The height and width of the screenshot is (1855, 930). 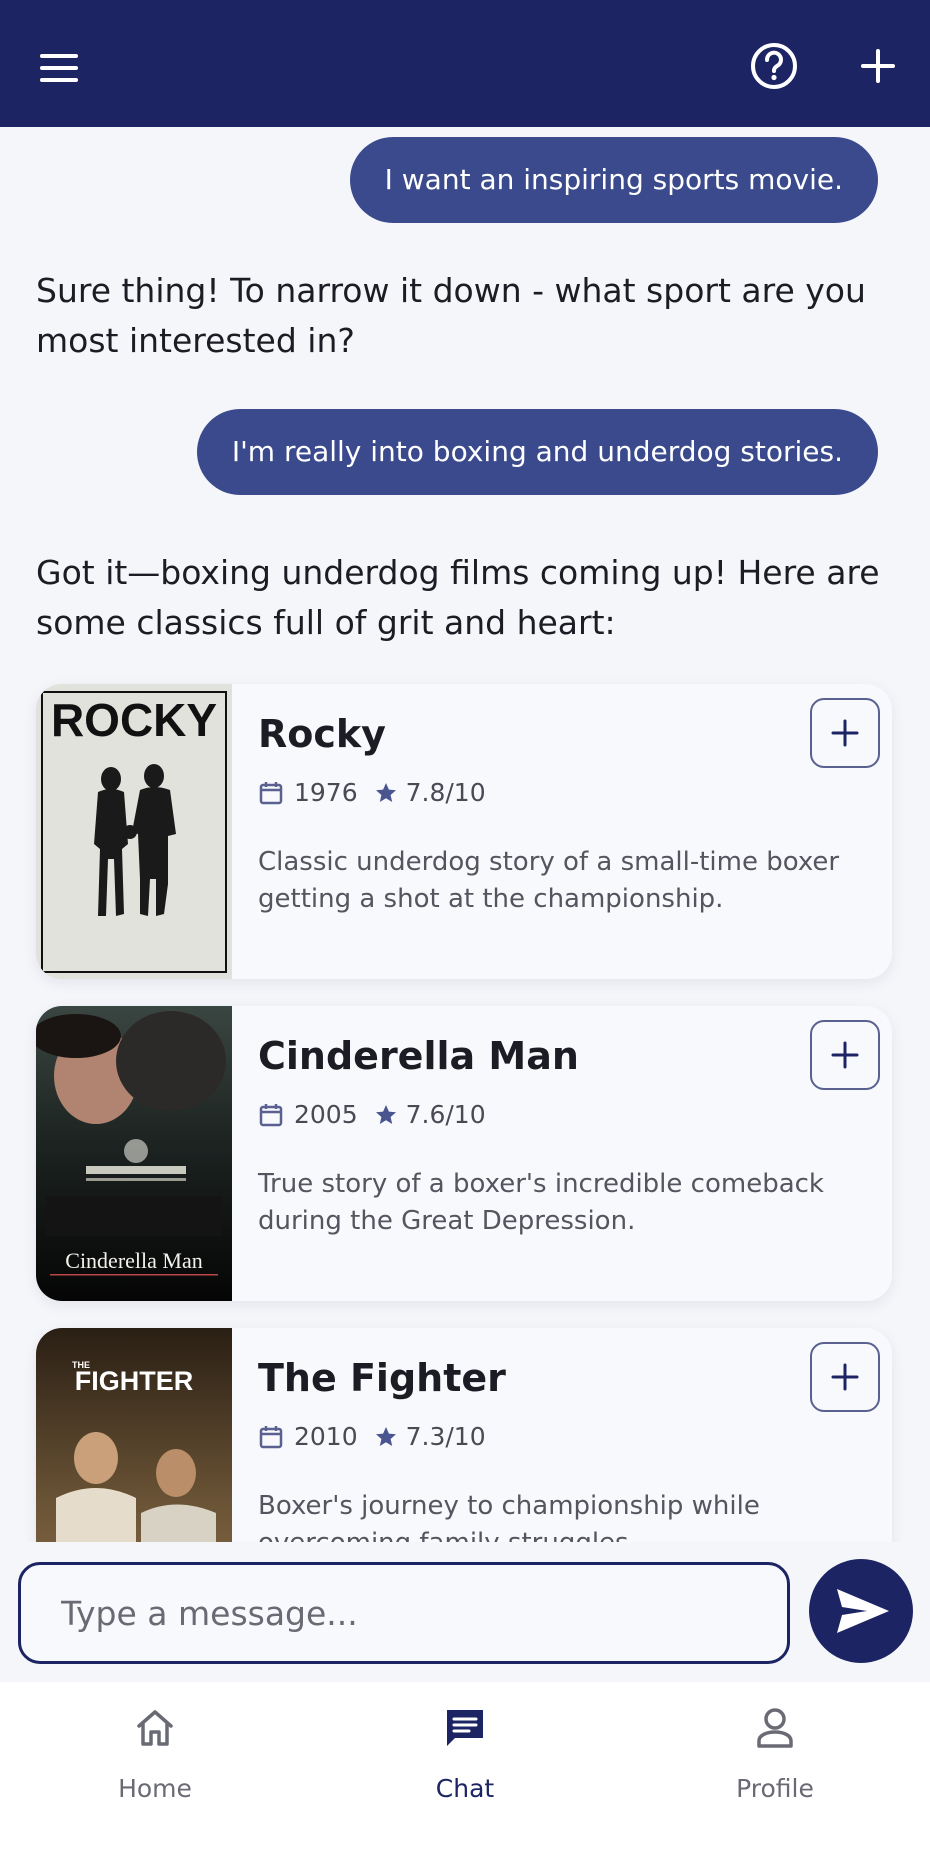 What do you see at coordinates (372, 1114) in the screenshot?
I see `movie-meta: 2005 7.6/10` at bounding box center [372, 1114].